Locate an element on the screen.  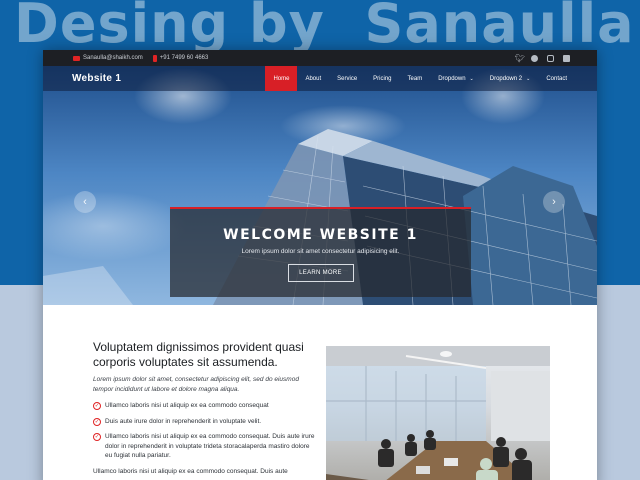
poster-title: Desing by Sanaulla is located at coordinates (324, 27).